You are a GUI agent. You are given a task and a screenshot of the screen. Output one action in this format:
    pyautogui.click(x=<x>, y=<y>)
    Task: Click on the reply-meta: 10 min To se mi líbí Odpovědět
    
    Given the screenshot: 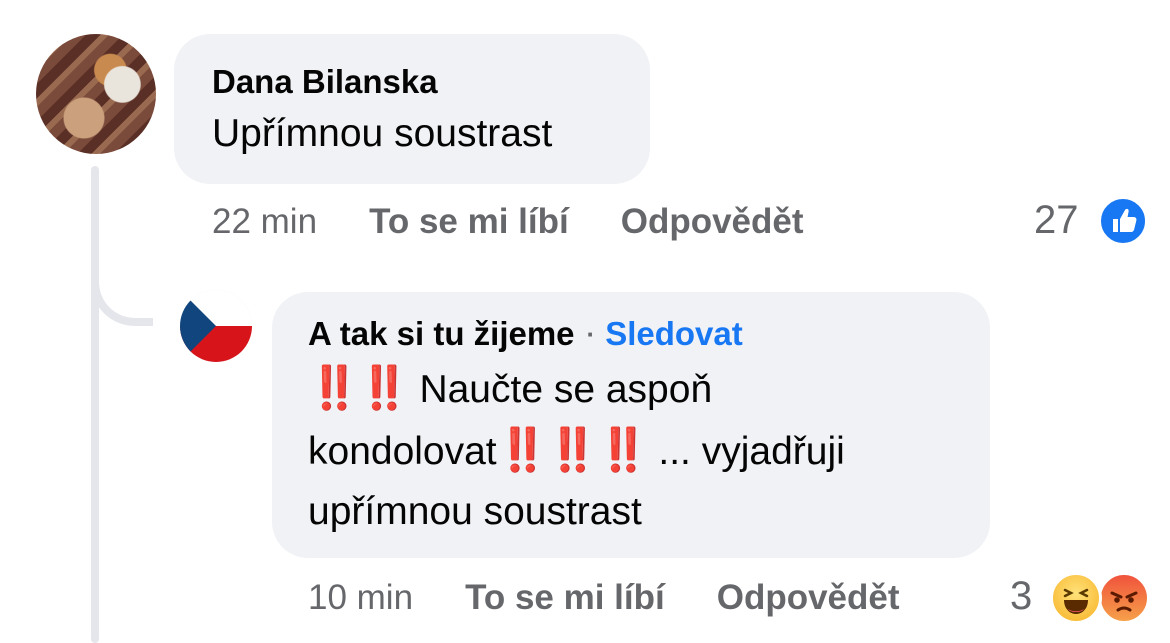 What is the action you would take?
    pyautogui.click(x=604, y=598)
    